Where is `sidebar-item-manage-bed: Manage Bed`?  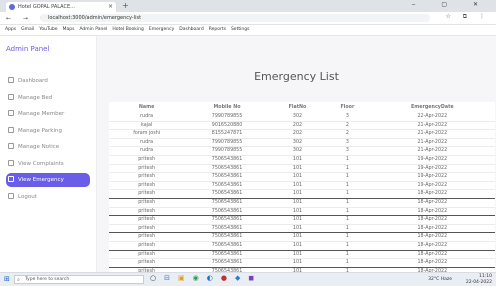
sidebar-item-manage-bed: Manage Bed is located at coordinates (48, 98).